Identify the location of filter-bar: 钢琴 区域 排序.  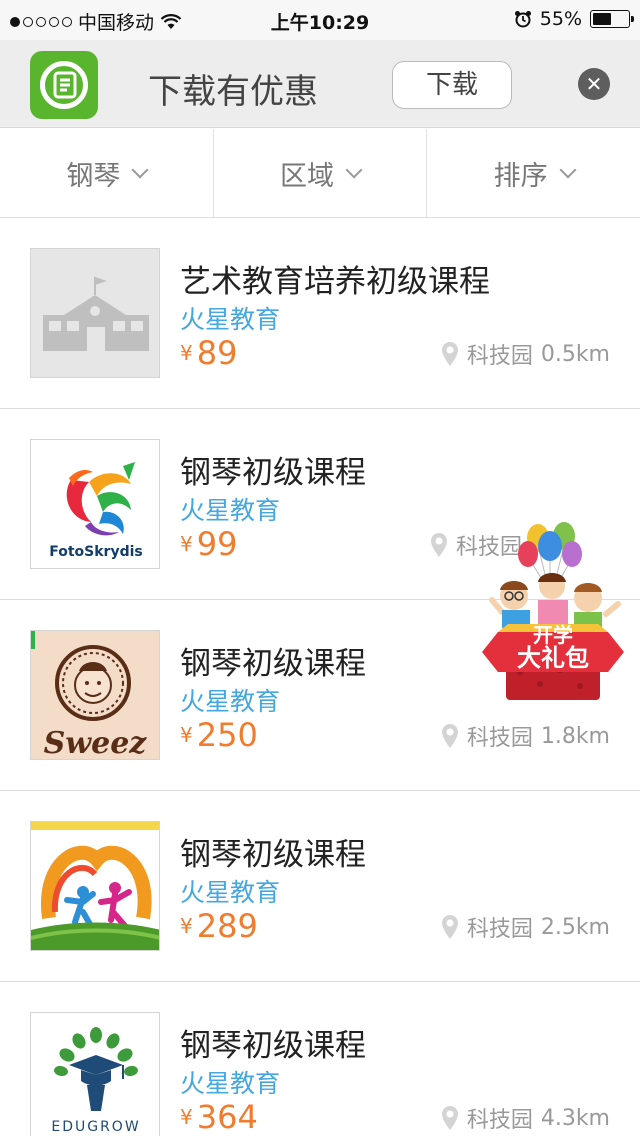
(320, 173).